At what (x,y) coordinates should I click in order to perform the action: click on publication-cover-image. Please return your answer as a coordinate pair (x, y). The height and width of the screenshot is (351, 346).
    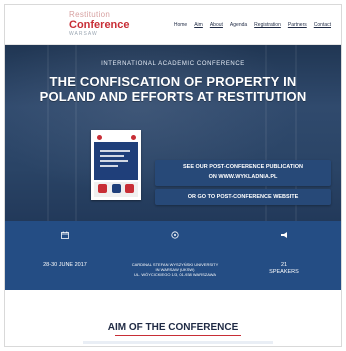
    Looking at the image, I should click on (116, 165).